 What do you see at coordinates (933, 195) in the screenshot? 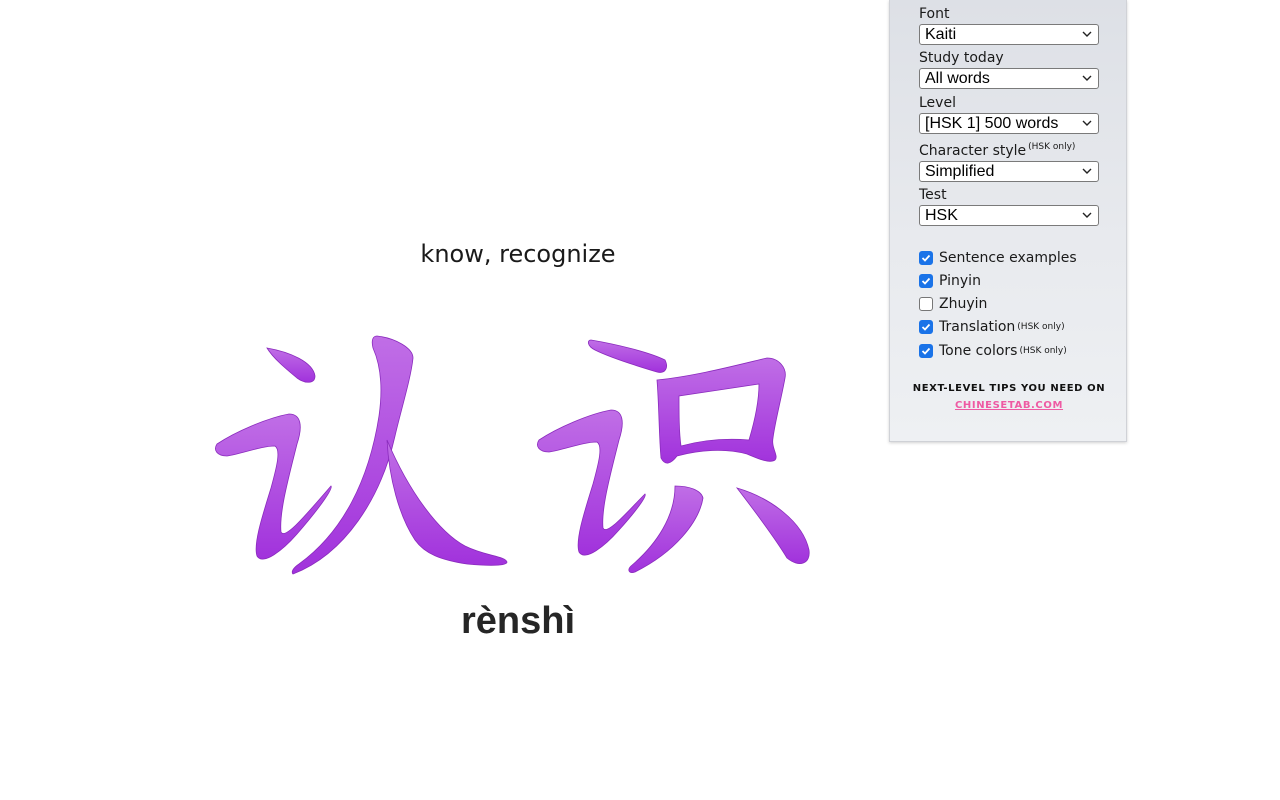
I see `test-label: Test` at bounding box center [933, 195].